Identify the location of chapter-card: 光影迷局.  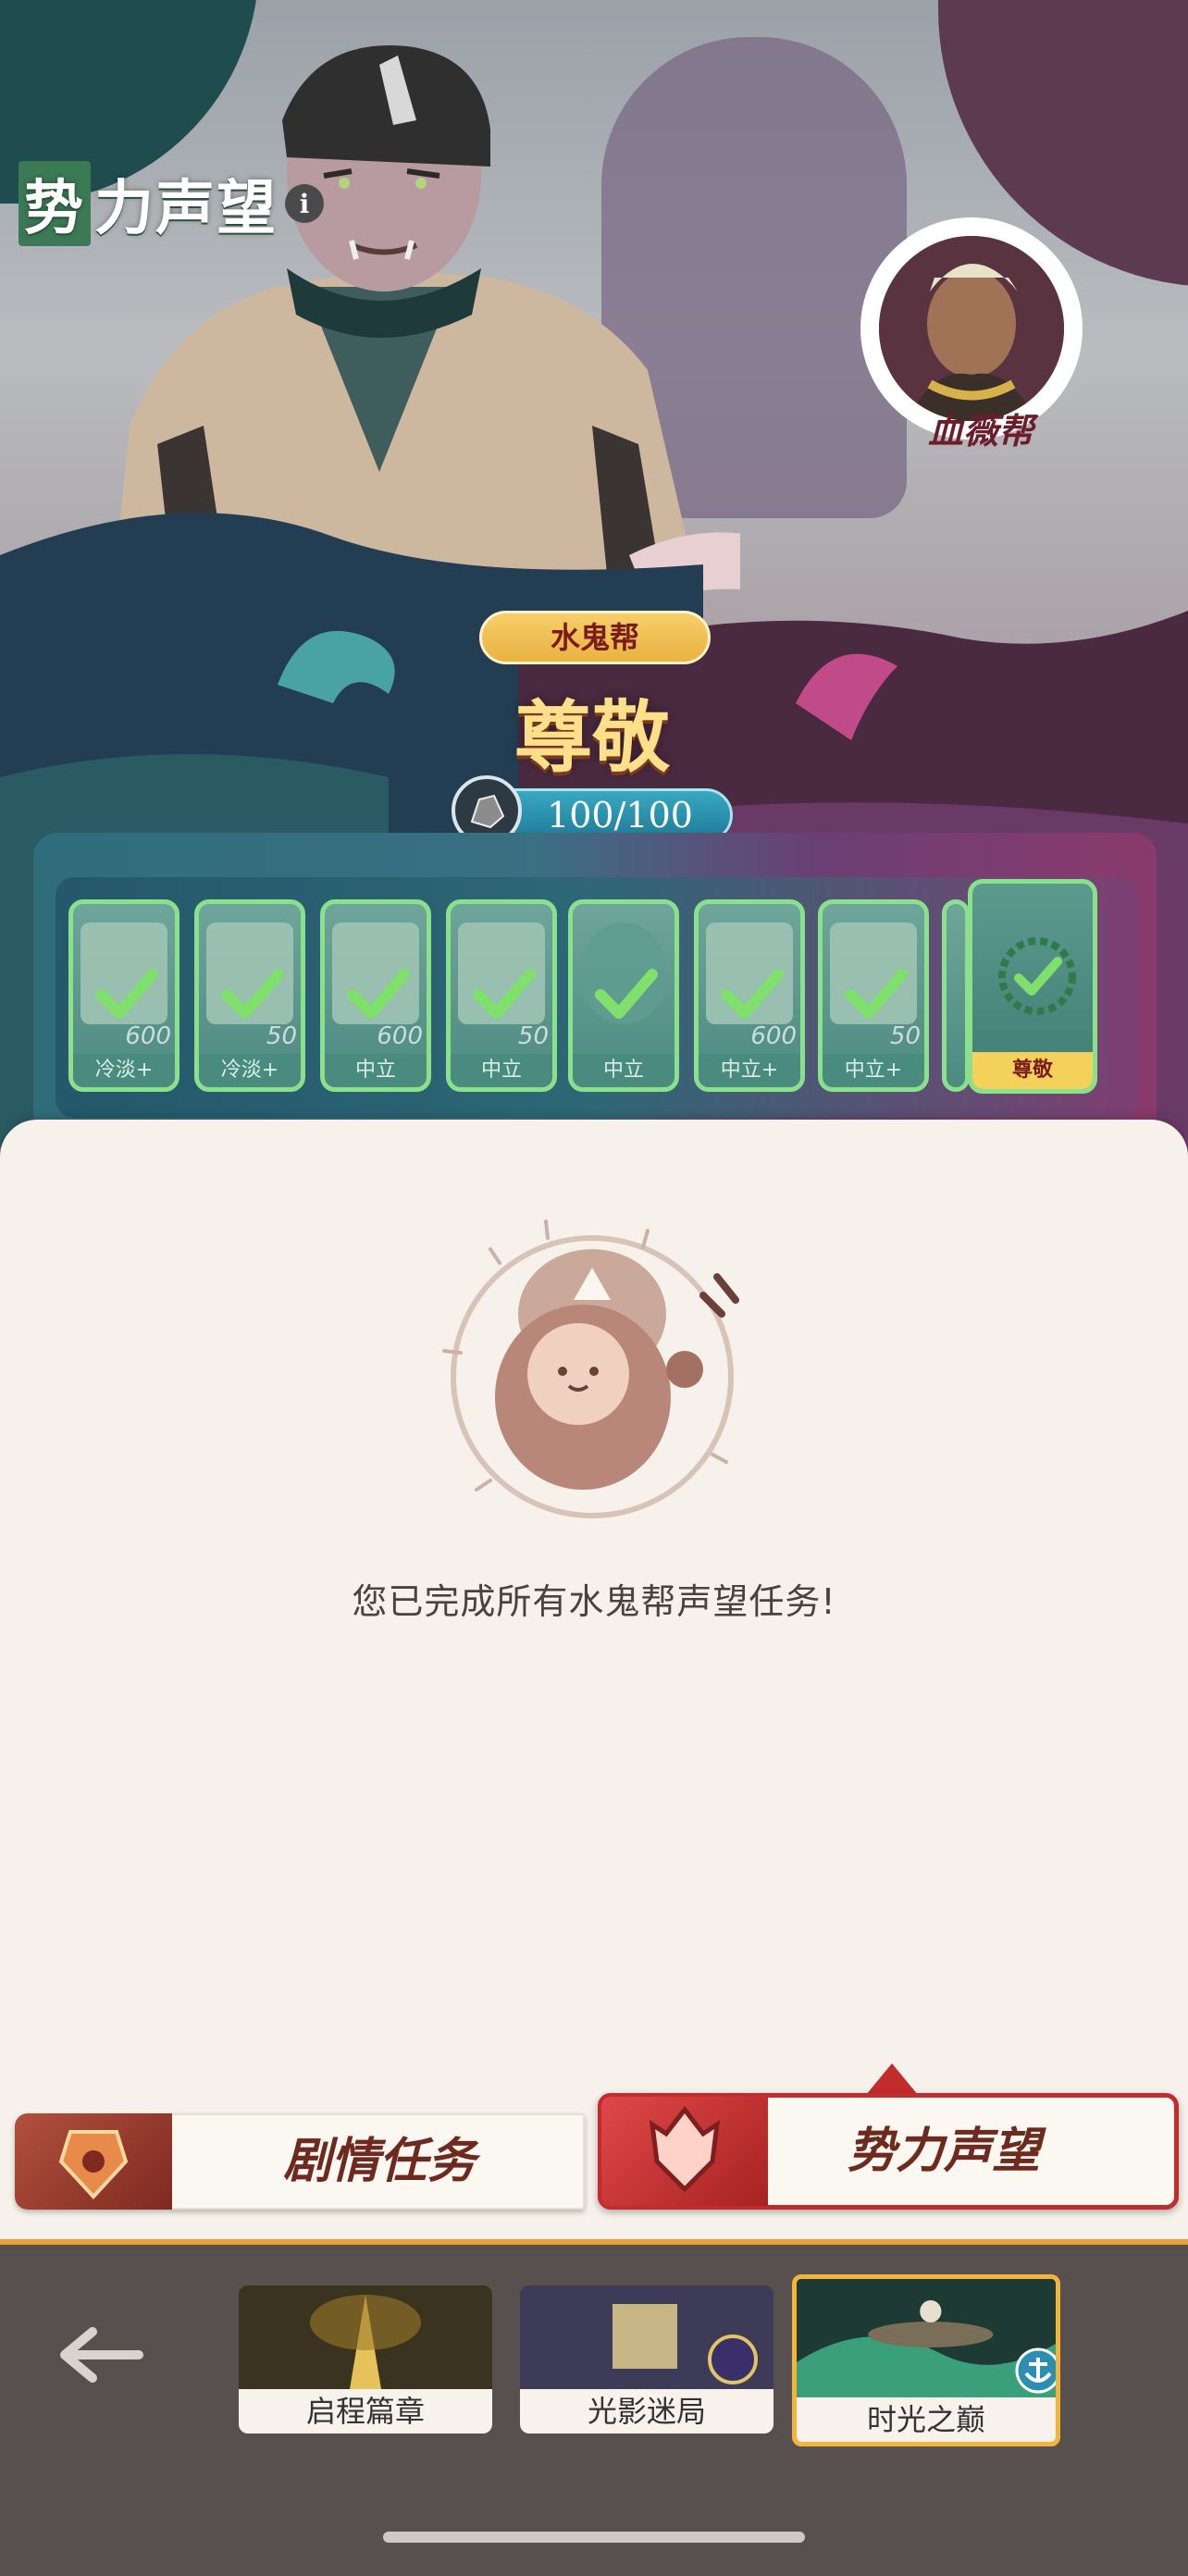
(646, 2359).